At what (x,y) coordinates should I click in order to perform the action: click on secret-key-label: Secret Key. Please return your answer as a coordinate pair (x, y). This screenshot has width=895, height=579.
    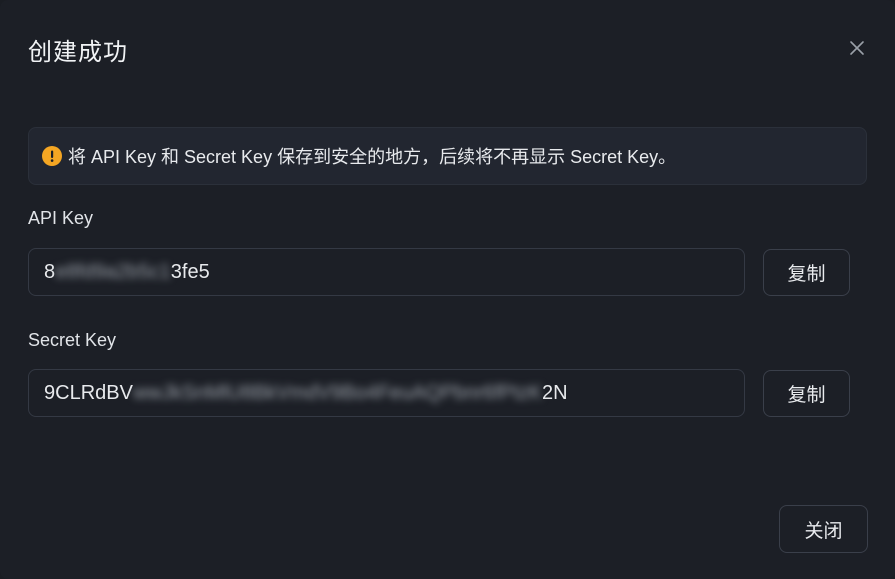
    Looking at the image, I should click on (72, 340).